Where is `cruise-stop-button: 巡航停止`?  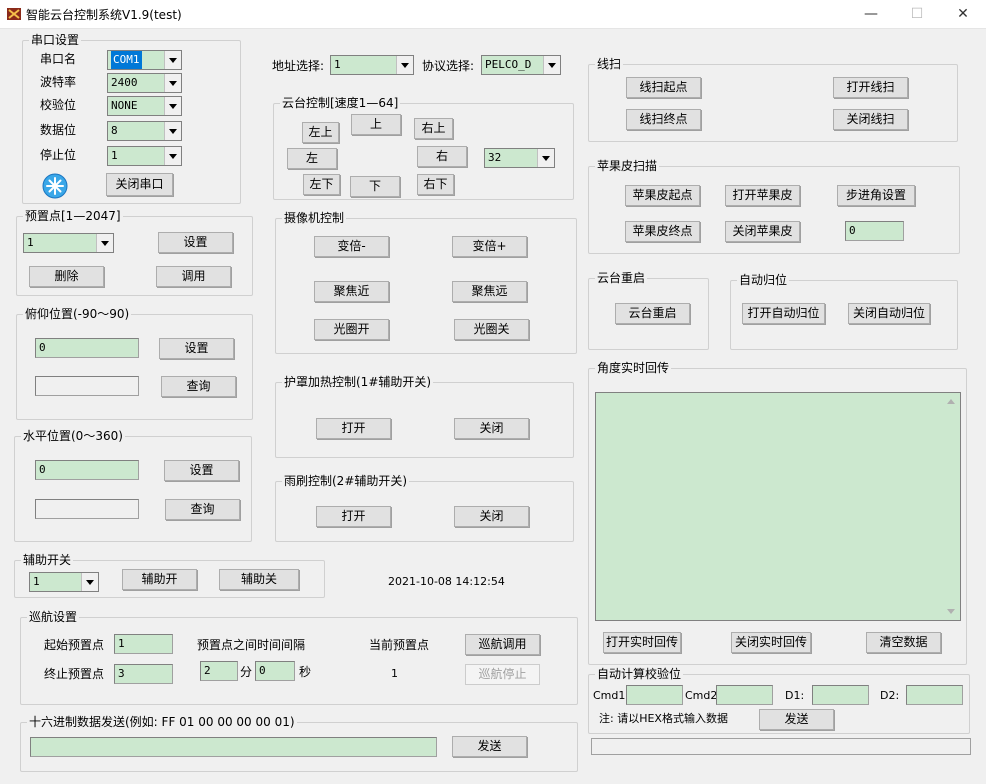 cruise-stop-button: 巡航停止 is located at coordinates (502, 674).